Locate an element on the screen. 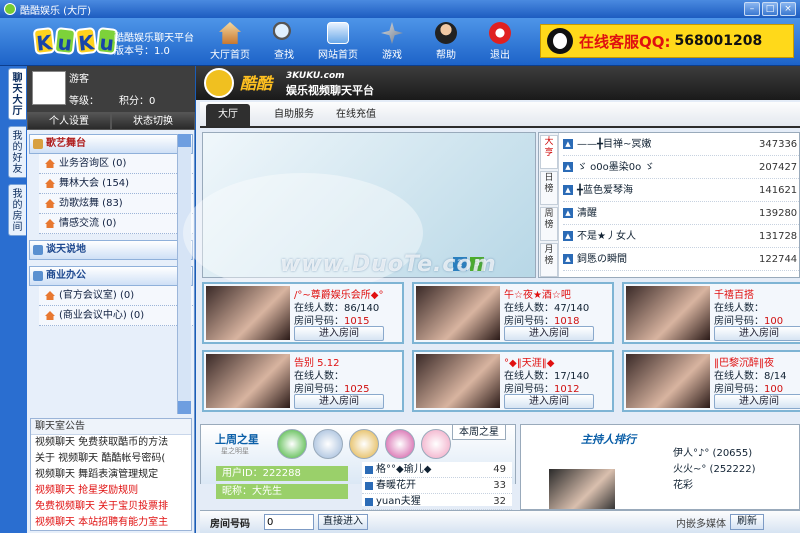 This screenshot has width=800, height=533. rank-value: 141621 is located at coordinates (778, 190).